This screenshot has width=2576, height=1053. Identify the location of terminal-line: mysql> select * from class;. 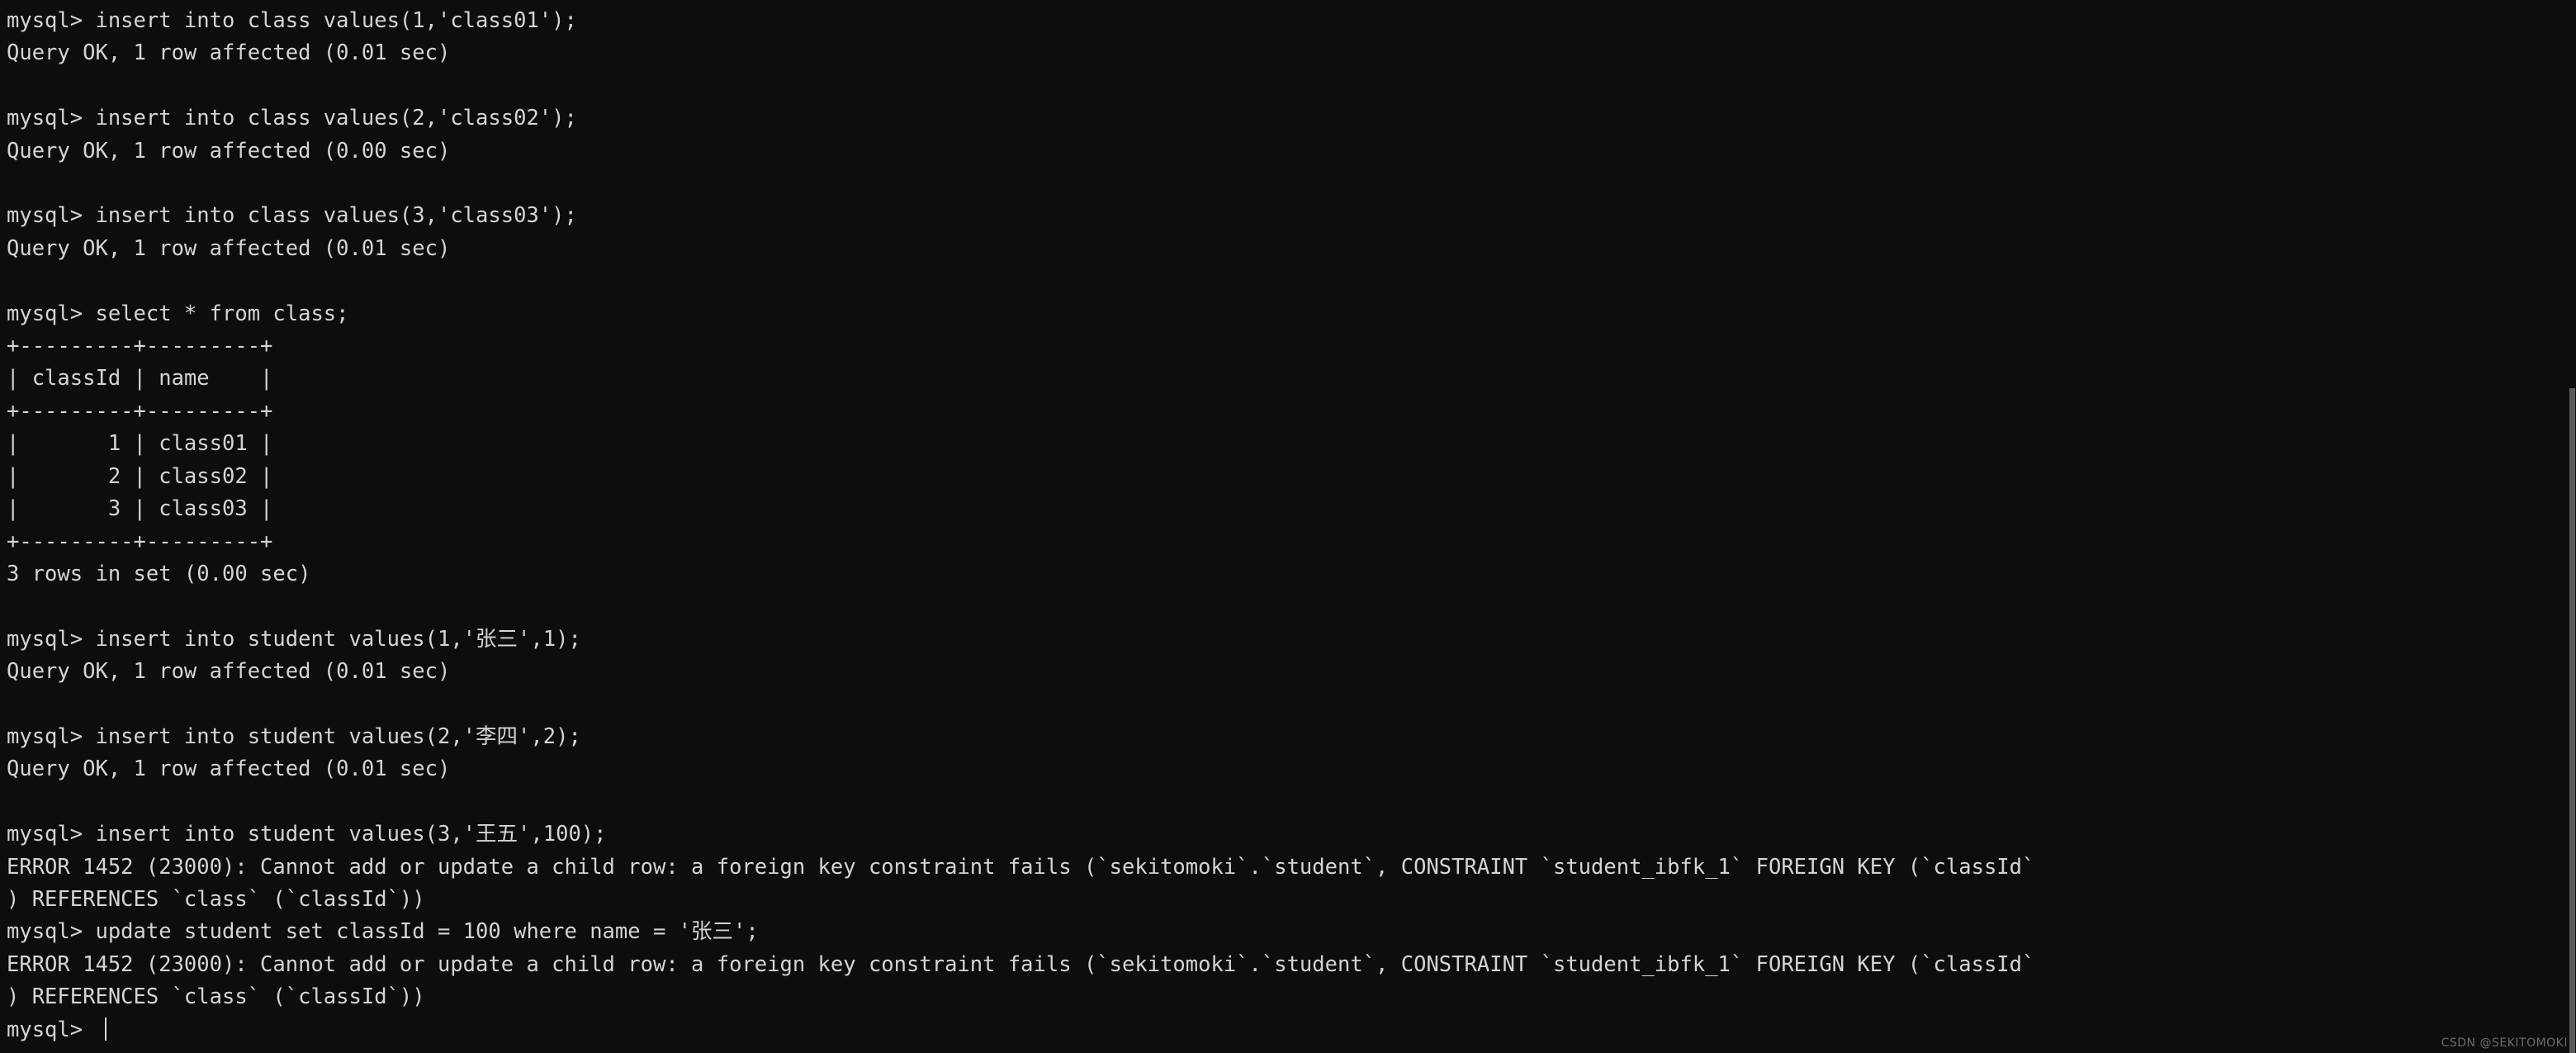
(178, 313).